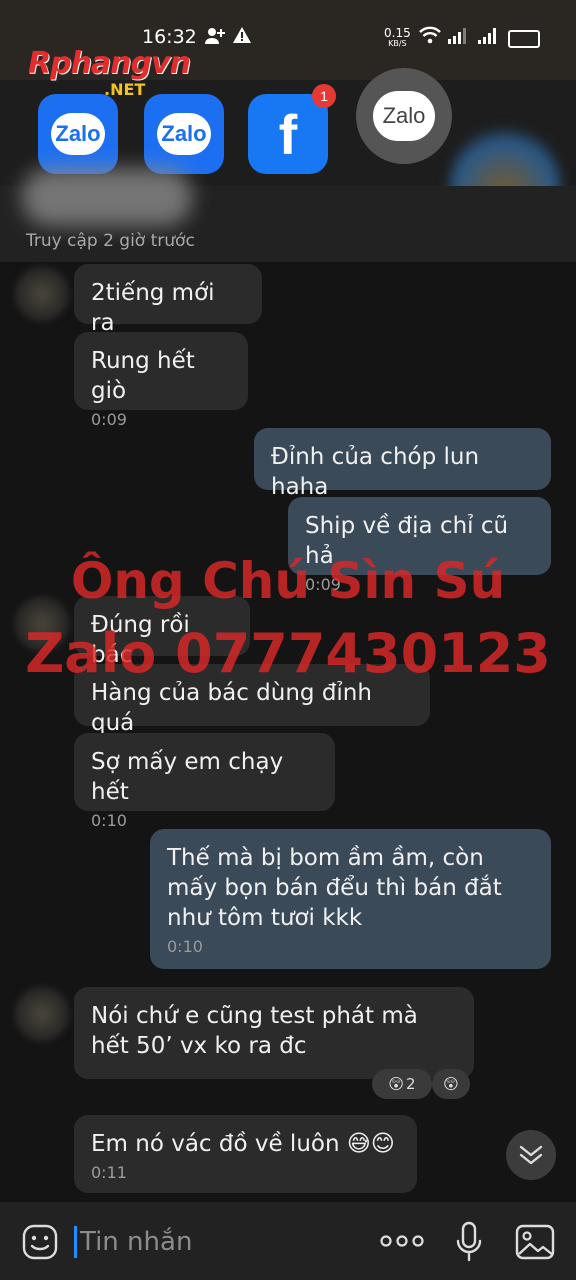 Image resolution: width=576 pixels, height=1280 pixels. I want to click on chevron-double-down-icon, so click(531, 1155).